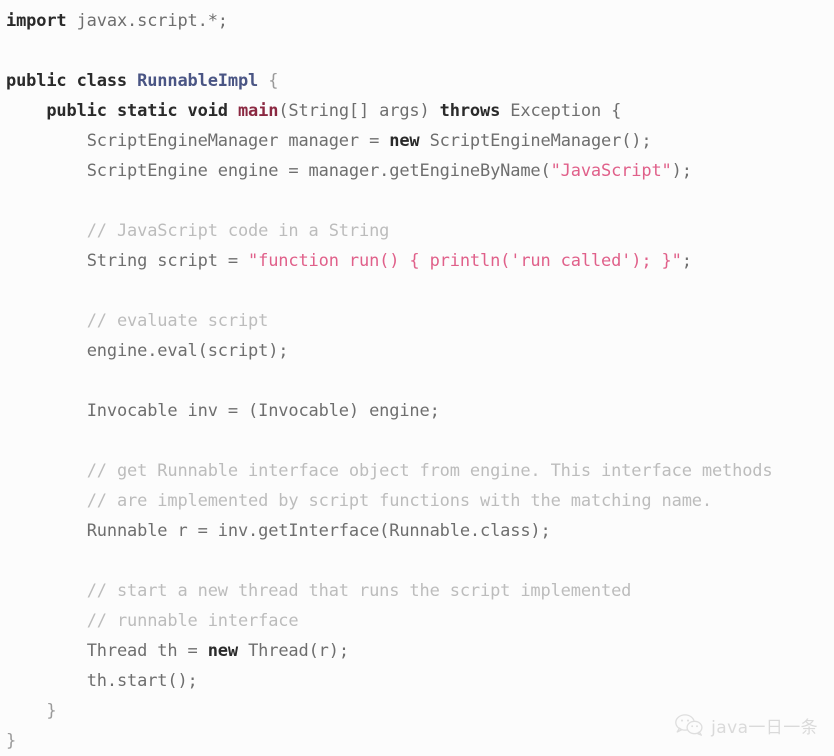  Describe the element at coordinates (417, 651) in the screenshot. I see `code-line: Thread th = new Thread(r);` at that location.